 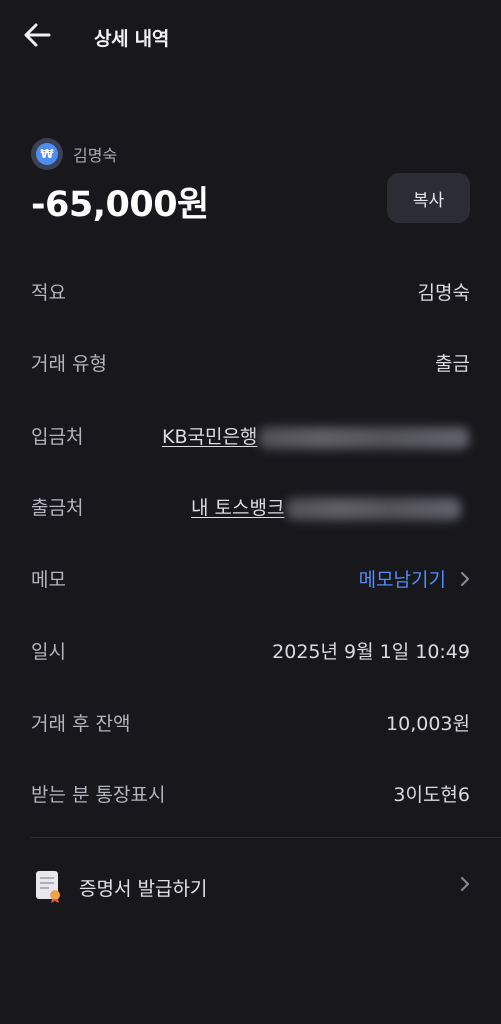 I want to click on page-title: 상세 내역, so click(x=132, y=39).